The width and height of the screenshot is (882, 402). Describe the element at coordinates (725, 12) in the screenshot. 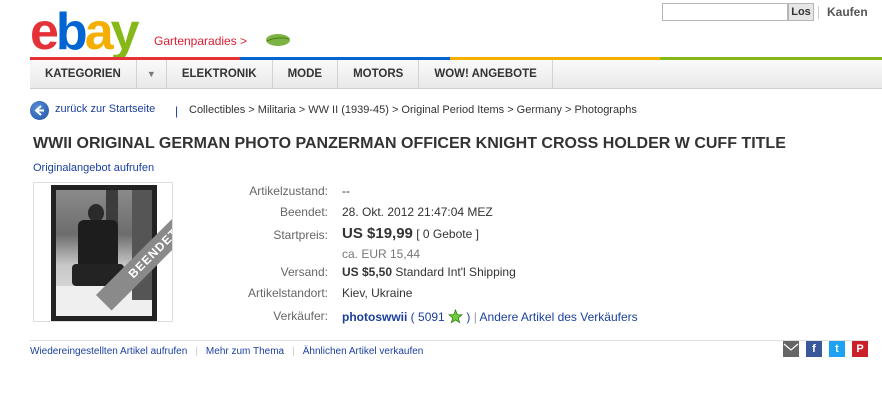

I see `search-input` at that location.